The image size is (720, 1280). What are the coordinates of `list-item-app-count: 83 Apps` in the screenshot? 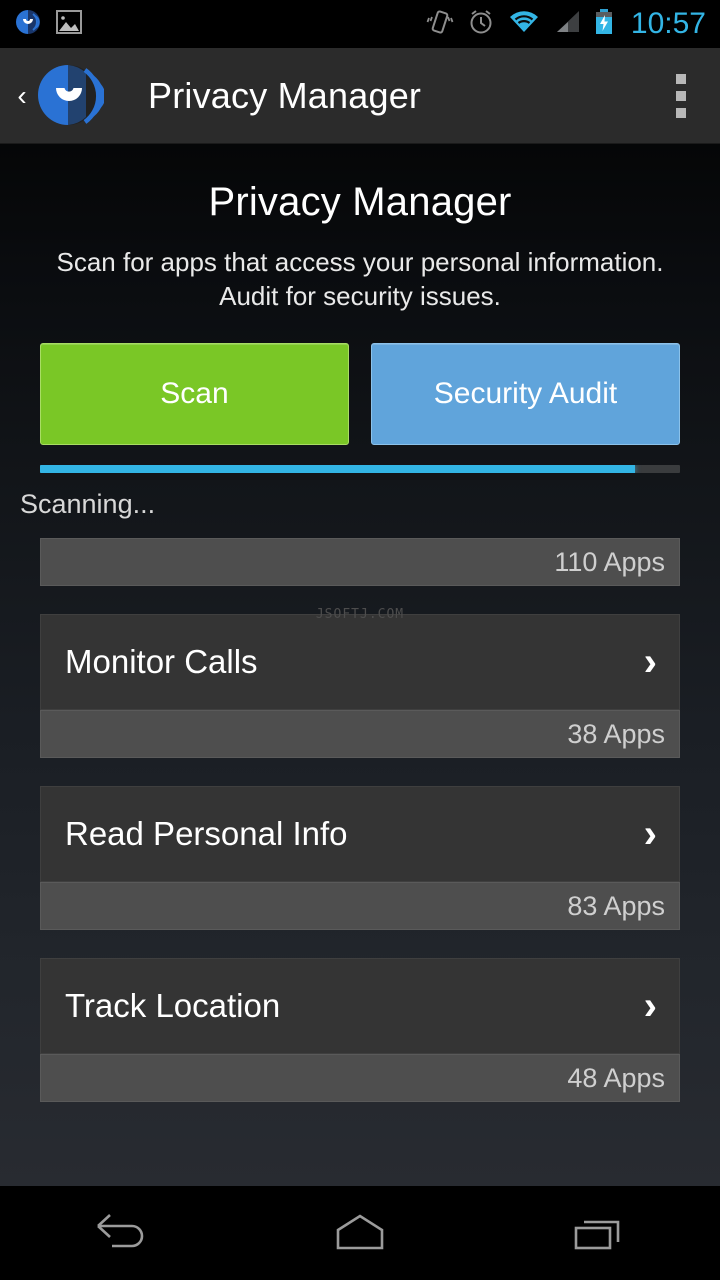 It's located at (616, 905).